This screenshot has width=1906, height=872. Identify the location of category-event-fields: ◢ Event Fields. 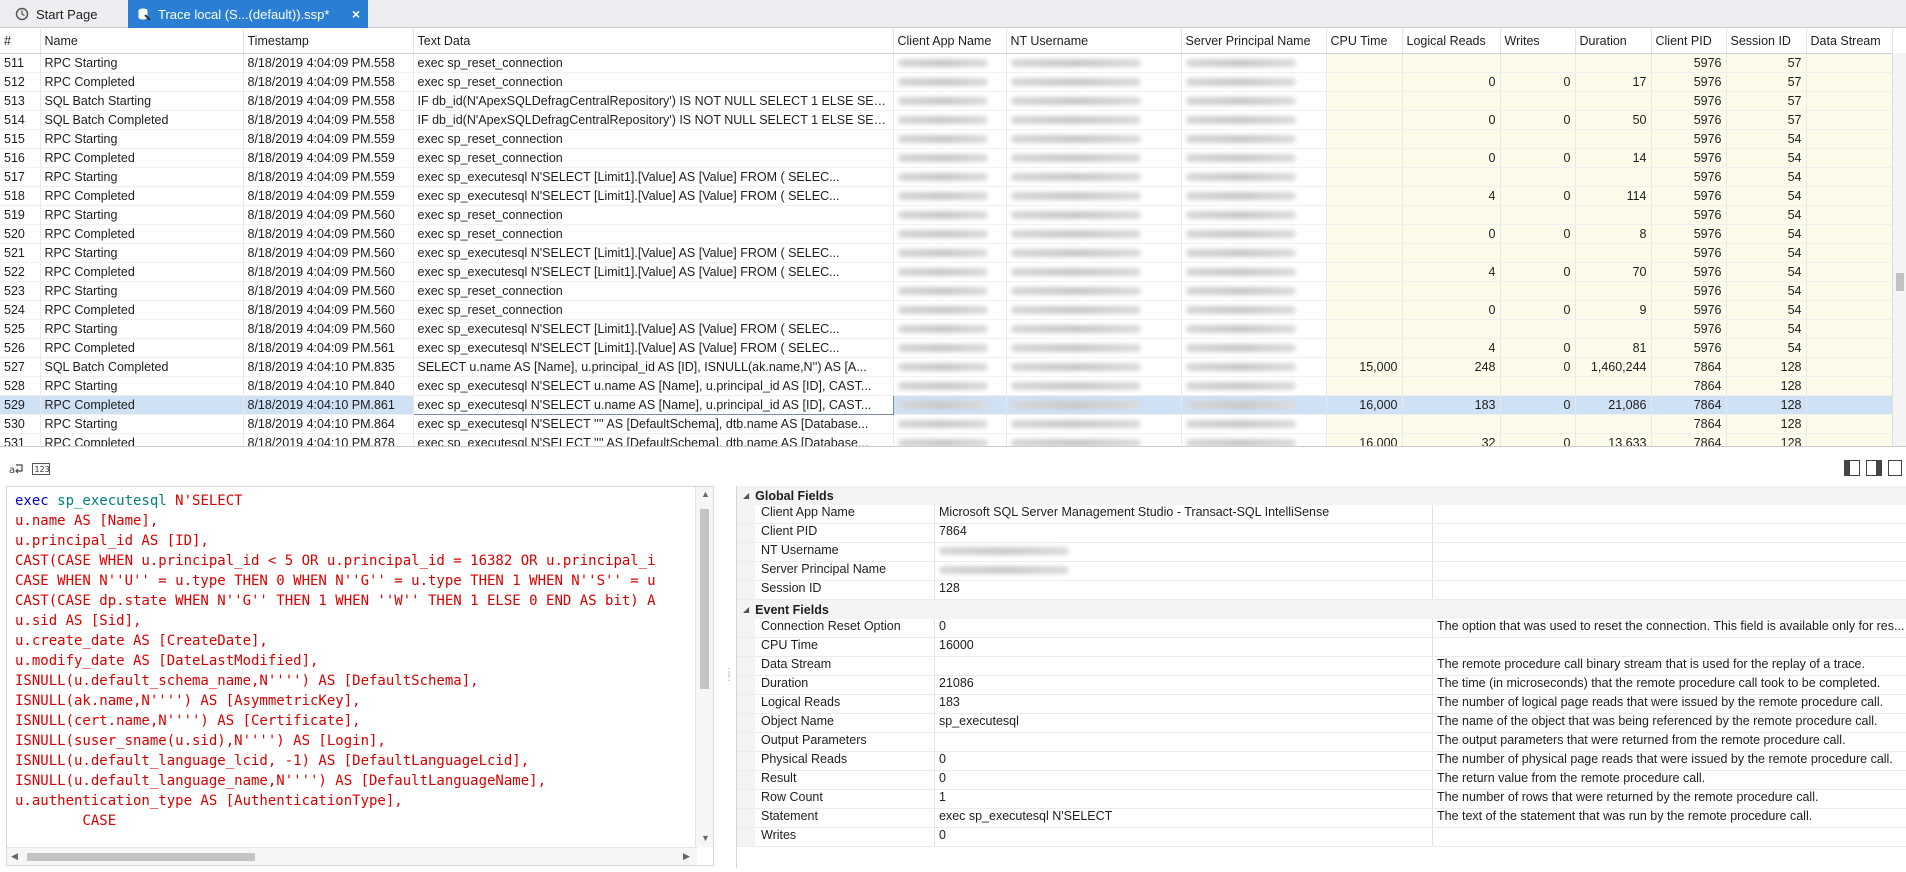
(1321, 609).